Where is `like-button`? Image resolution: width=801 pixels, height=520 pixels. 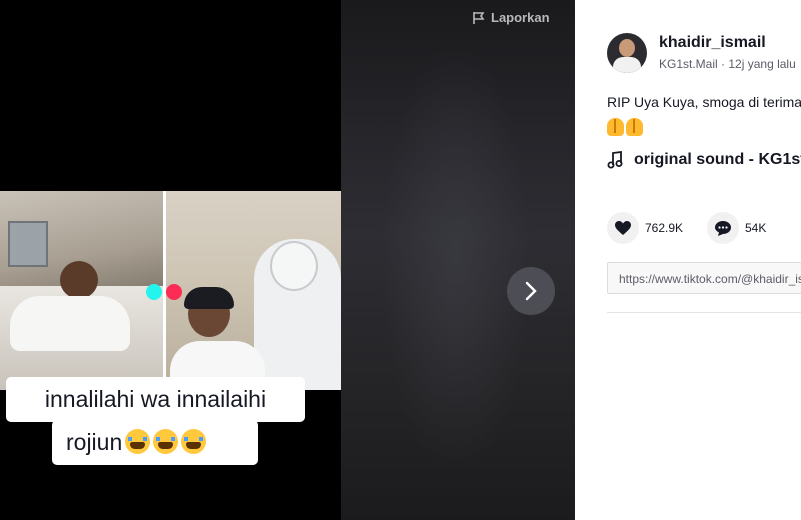
like-button is located at coordinates (623, 228).